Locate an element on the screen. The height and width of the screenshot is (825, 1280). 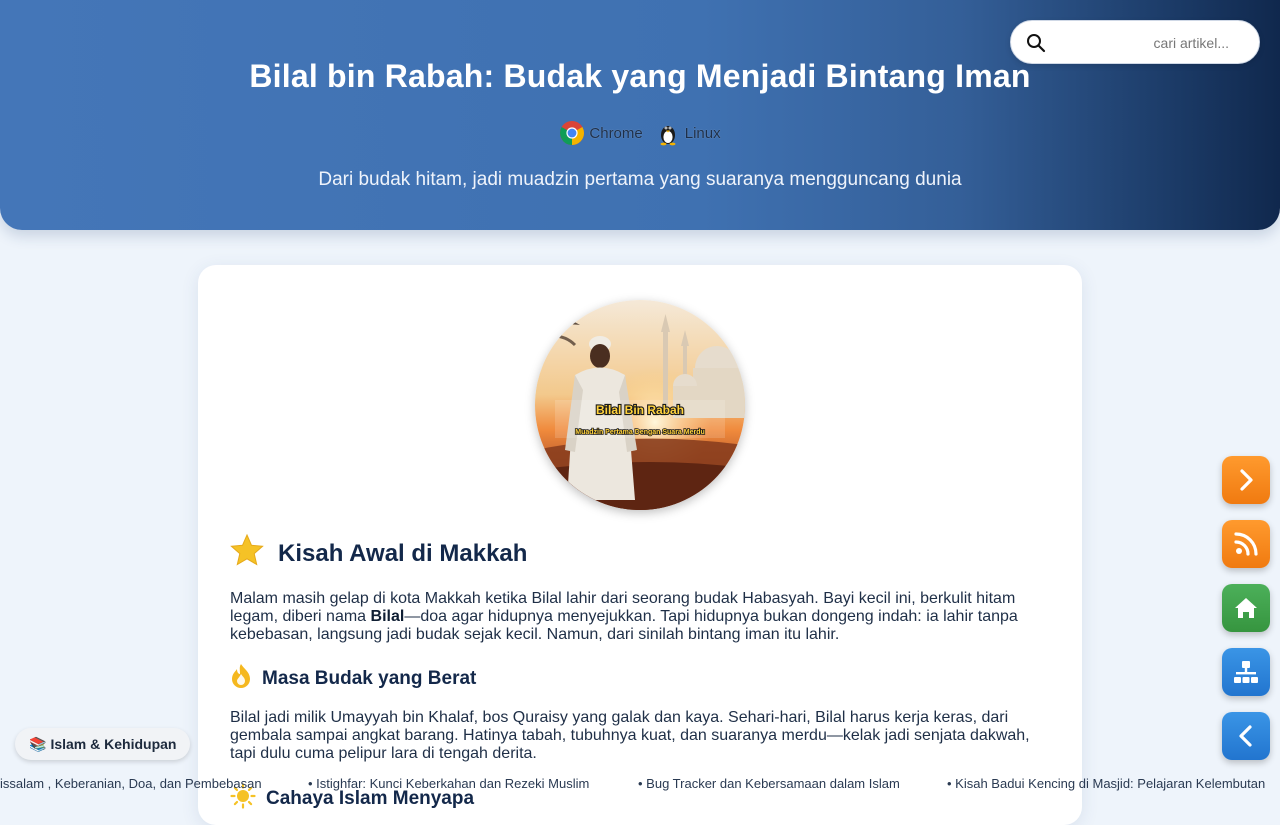
home-icon is located at coordinates (1246, 608).